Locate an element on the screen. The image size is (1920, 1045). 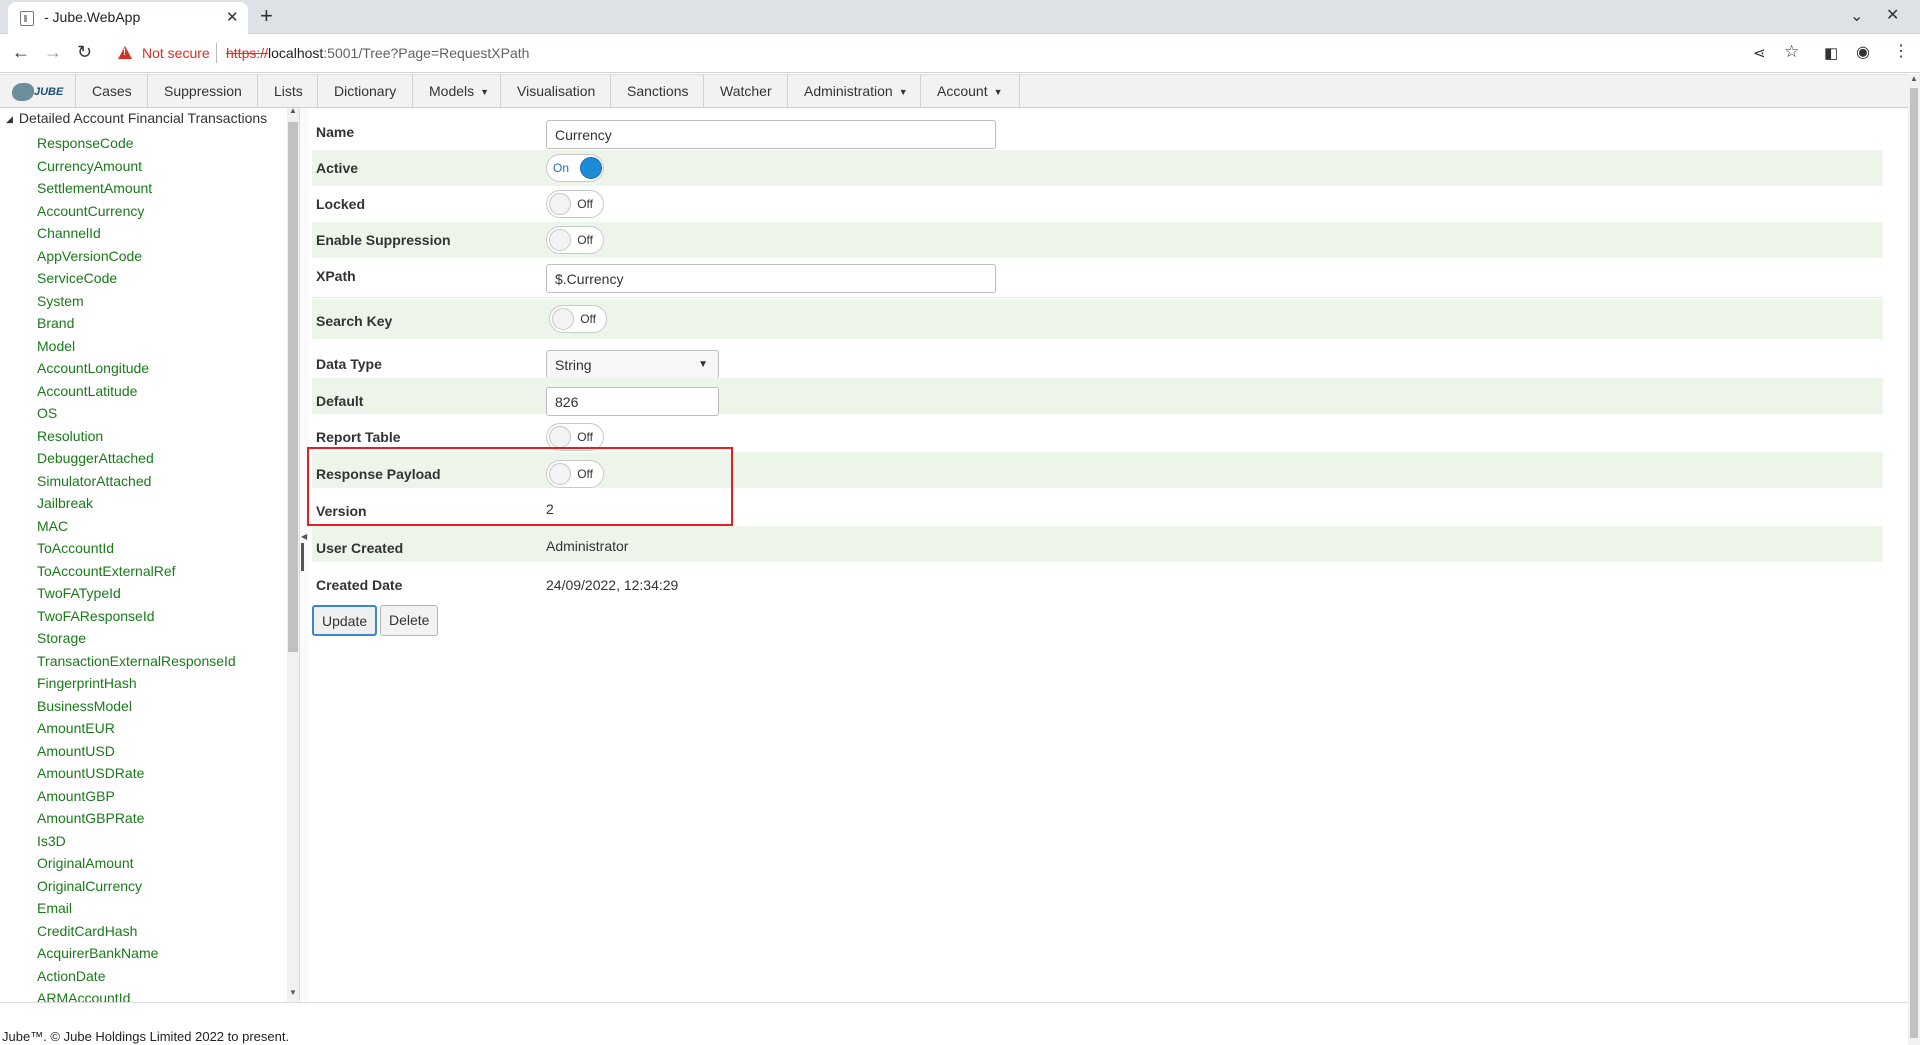
tree-item: SimulatorAttached is located at coordinates (136, 481).